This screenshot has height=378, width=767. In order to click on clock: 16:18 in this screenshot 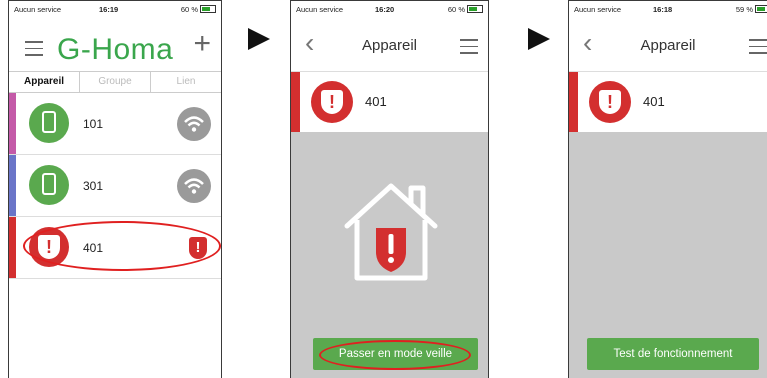, I will do `click(663, 9)`.